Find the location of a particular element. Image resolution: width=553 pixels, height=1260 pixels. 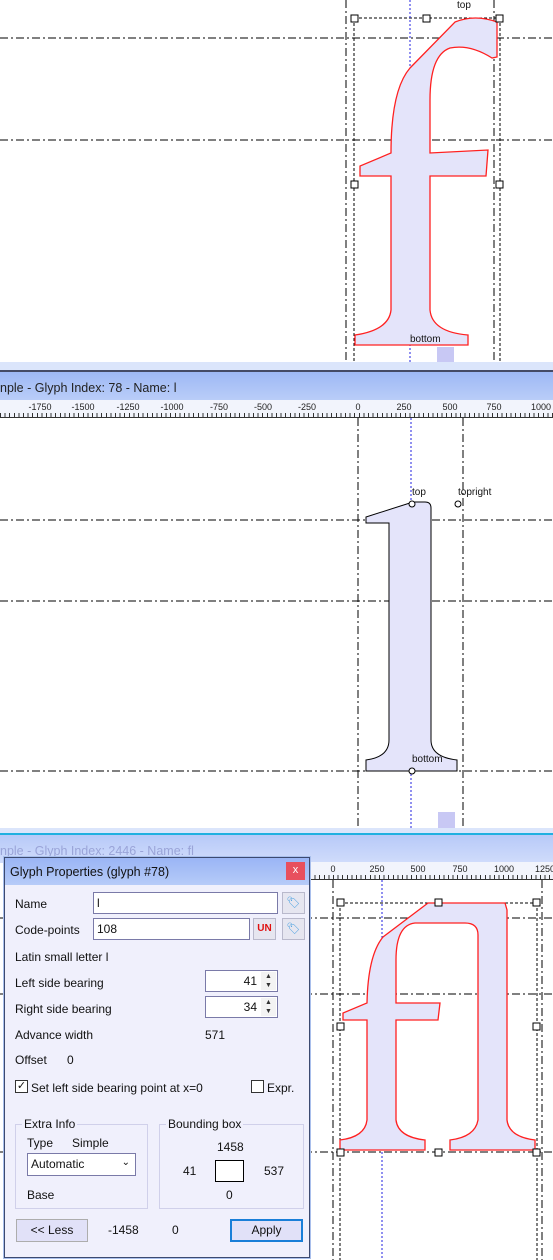

window-title-text: nple - Glyph Index: 2446 - Name: fl is located at coordinates (97, 851).